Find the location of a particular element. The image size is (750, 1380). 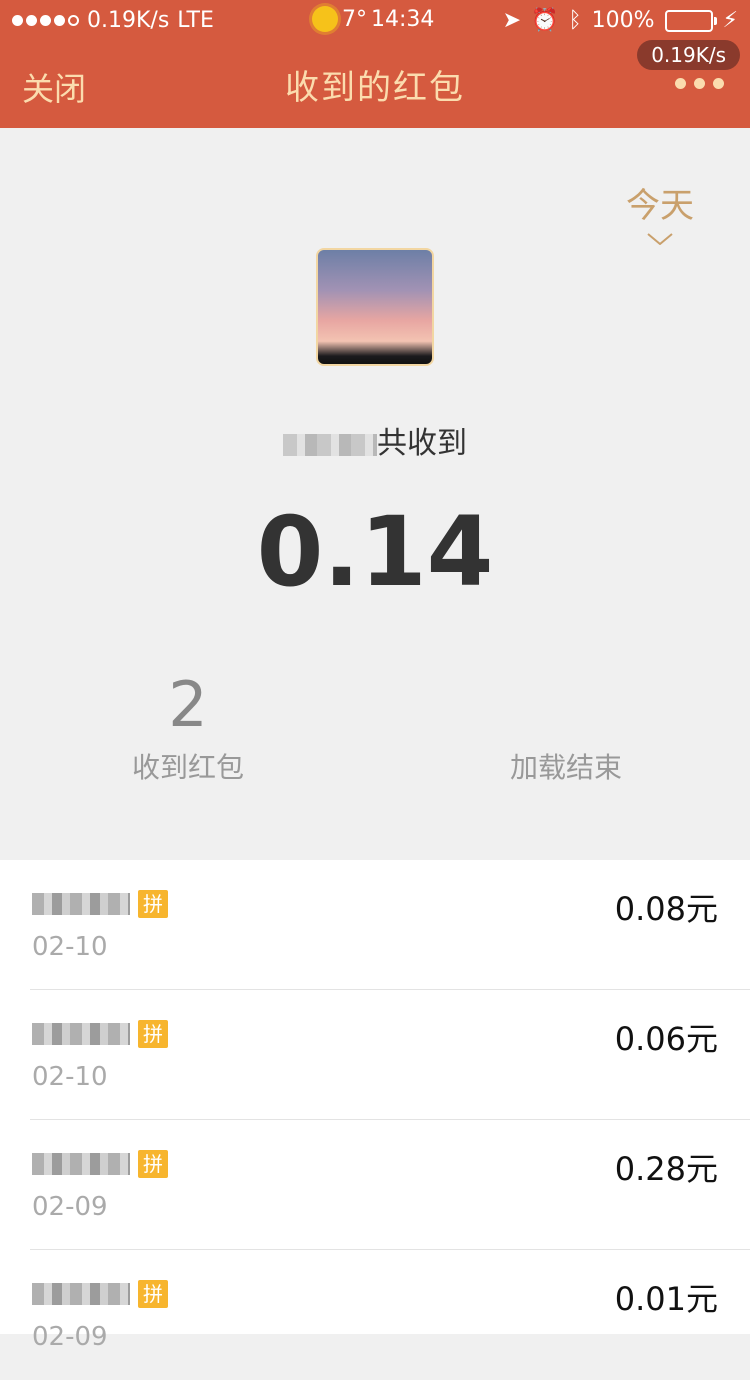

list-item: 拼 02-09 0.28元 is located at coordinates (375, 1185).